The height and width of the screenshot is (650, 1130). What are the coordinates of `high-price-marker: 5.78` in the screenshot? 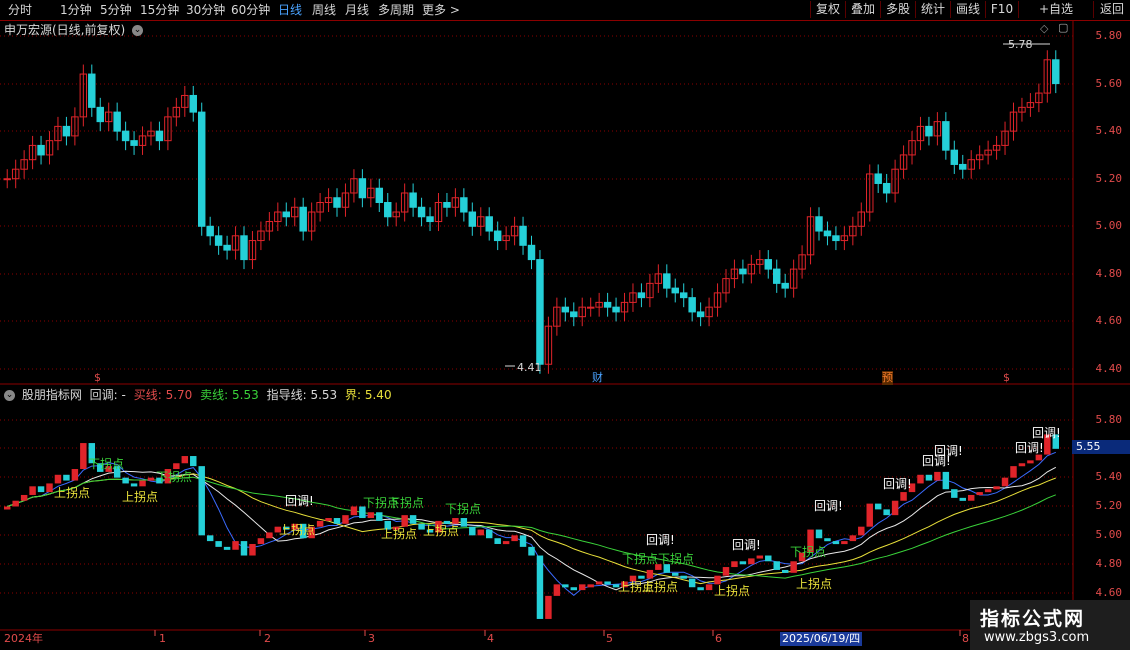 It's located at (1020, 44).